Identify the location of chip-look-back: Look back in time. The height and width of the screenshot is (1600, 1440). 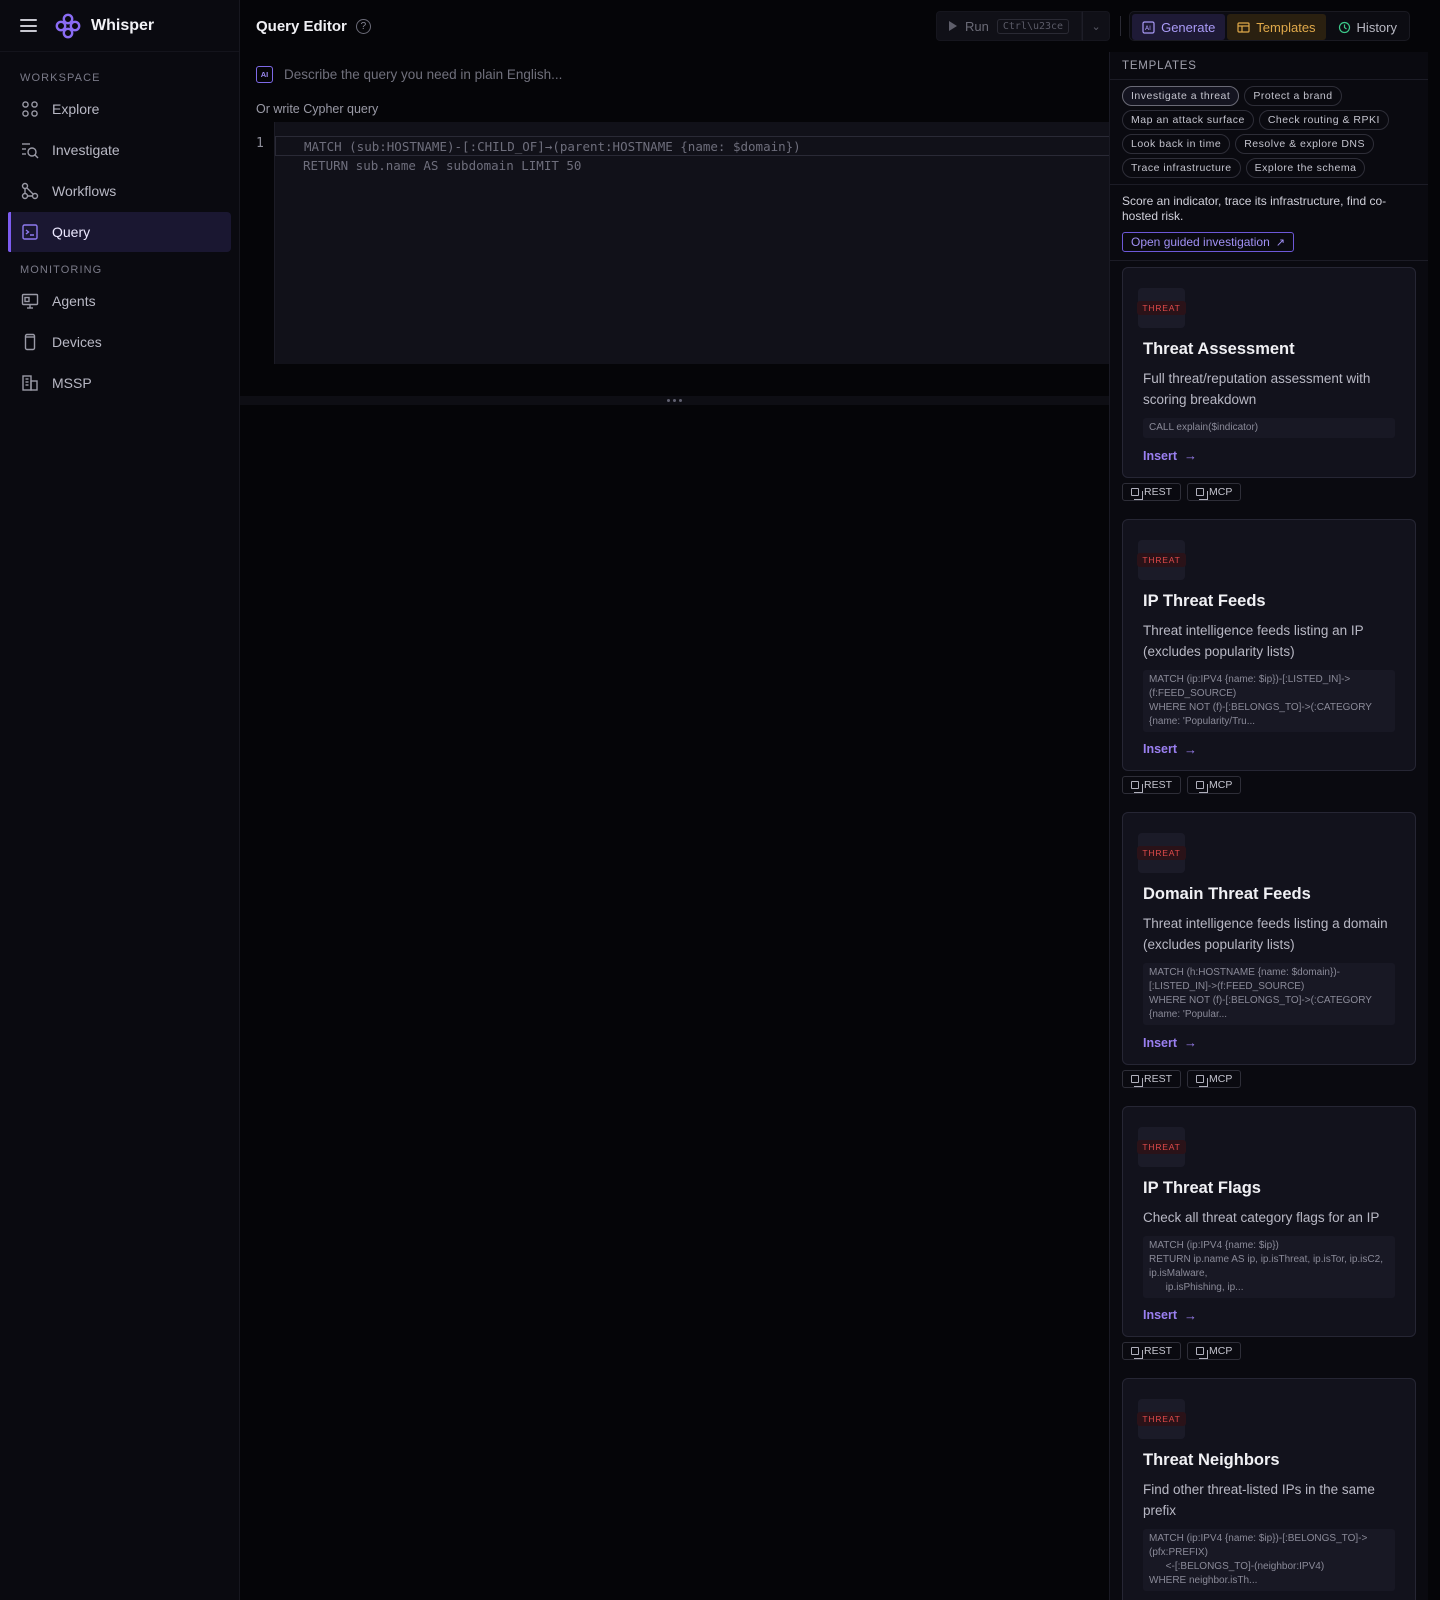
(1176, 144).